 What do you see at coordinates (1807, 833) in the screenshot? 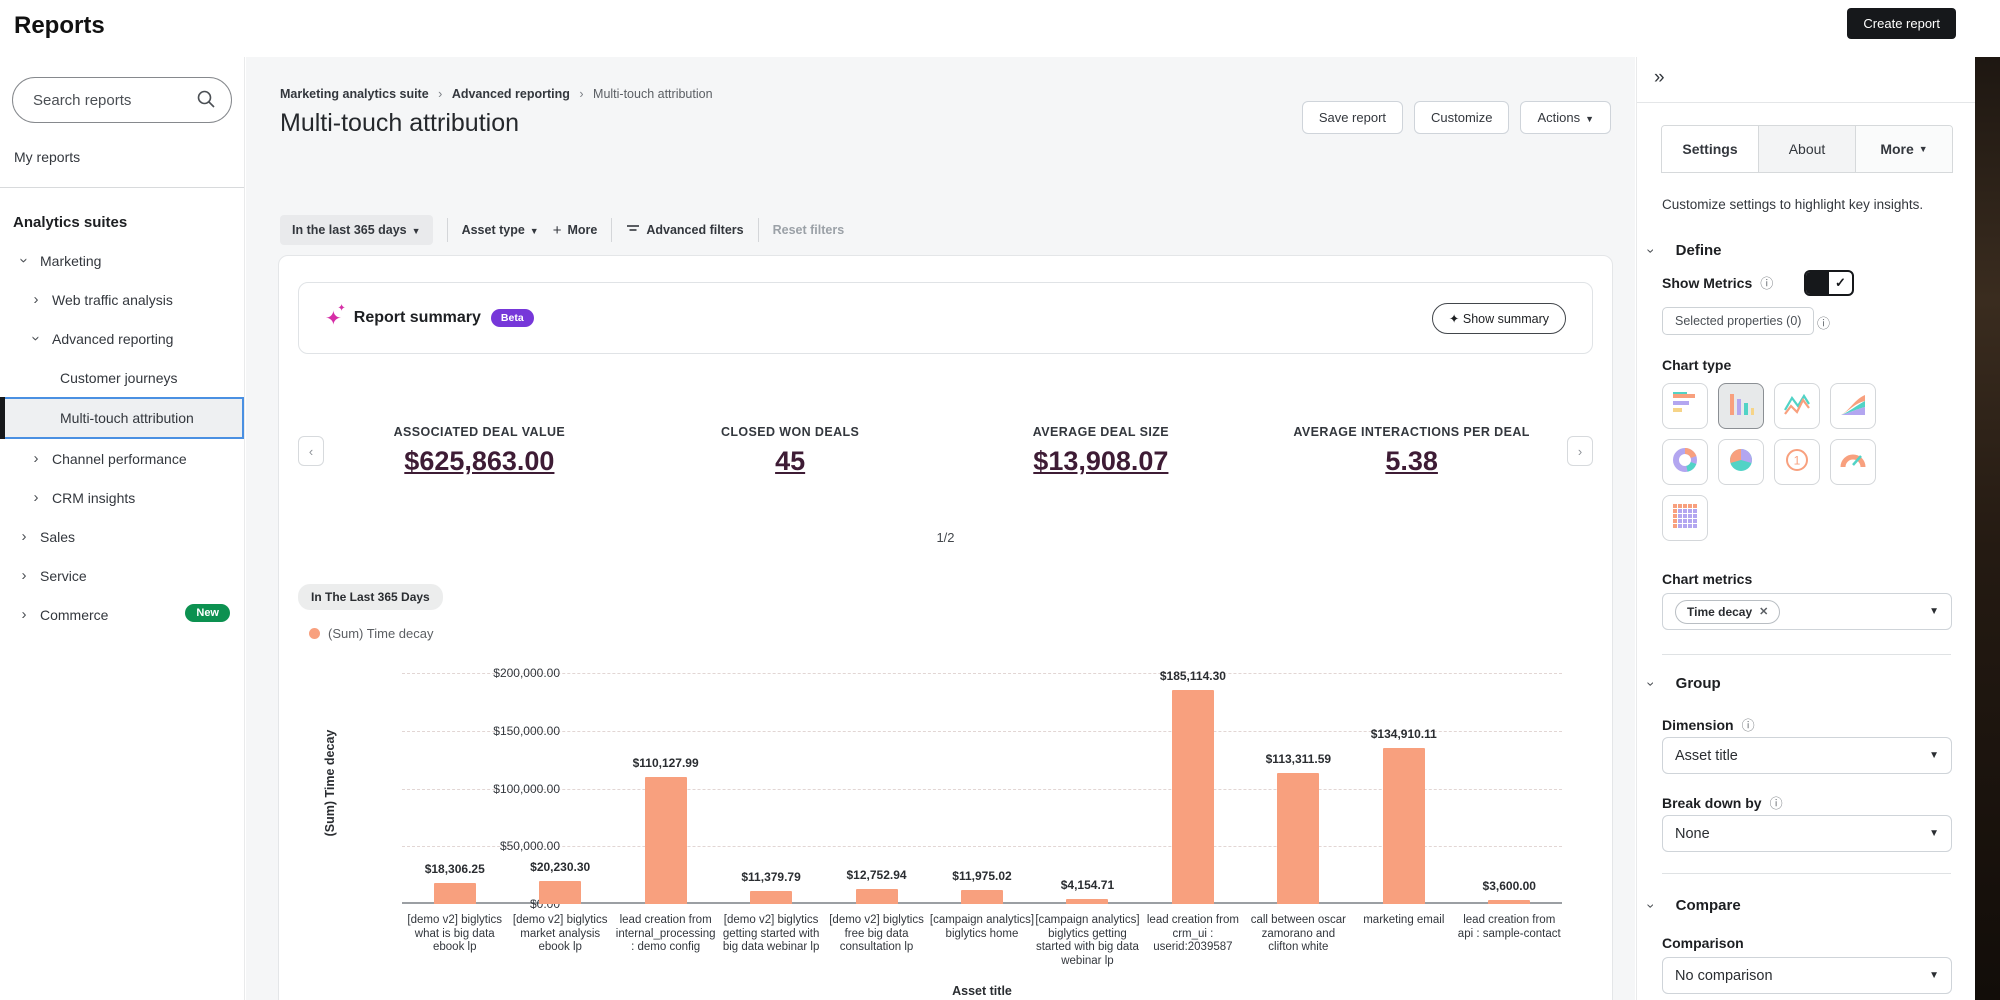
I see `breakdown-dropdown: None ▼` at bounding box center [1807, 833].